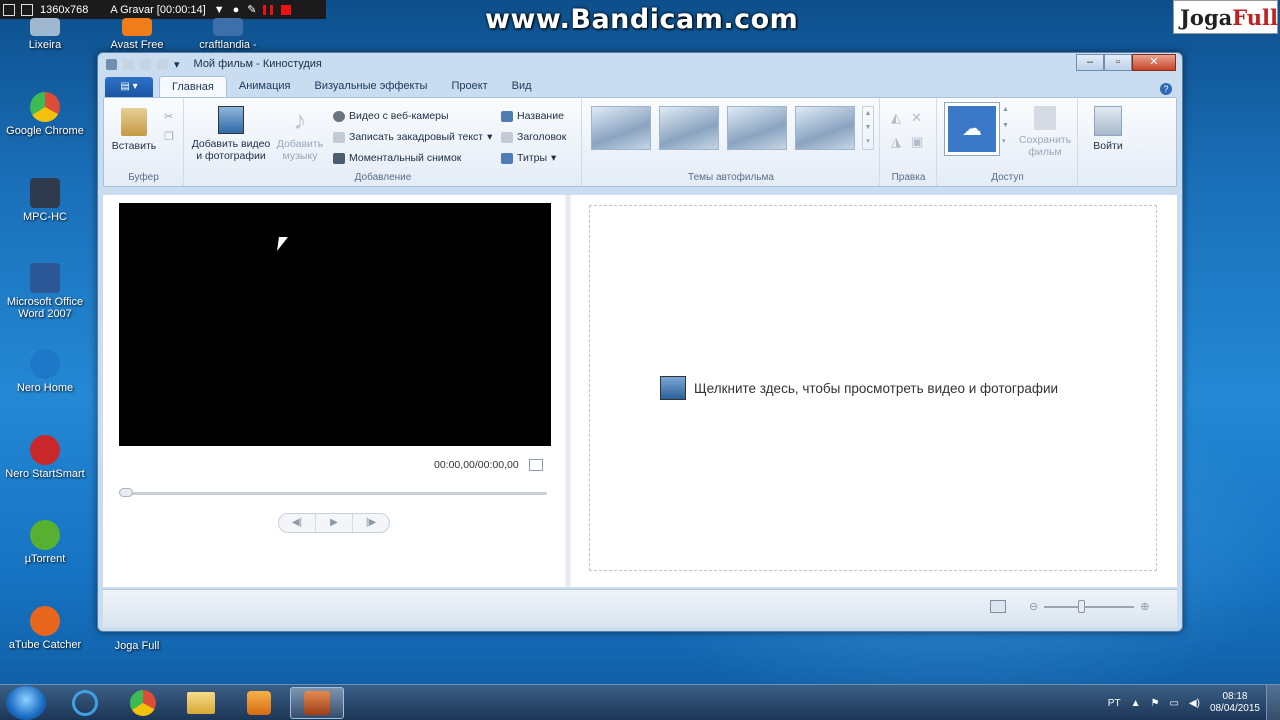 Image resolution: width=1280 pixels, height=720 pixels. What do you see at coordinates (177, 64) in the screenshot?
I see `qat-dropdown-icon: ▾` at bounding box center [177, 64].